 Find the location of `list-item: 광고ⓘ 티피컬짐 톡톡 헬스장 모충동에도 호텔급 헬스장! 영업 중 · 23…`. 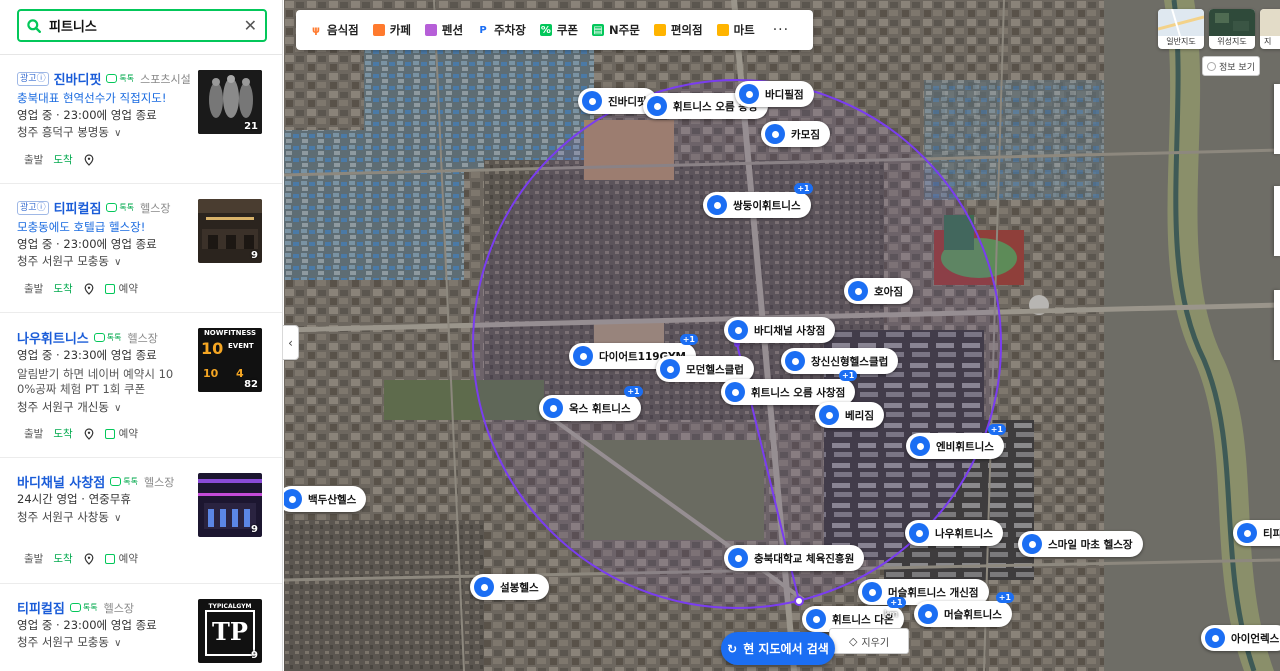

list-item: 광고ⓘ 티피컬짐 톡톡 헬스장 모충동에도 호텔급 헬스장! 영업 중 · 23… is located at coordinates (141, 248).